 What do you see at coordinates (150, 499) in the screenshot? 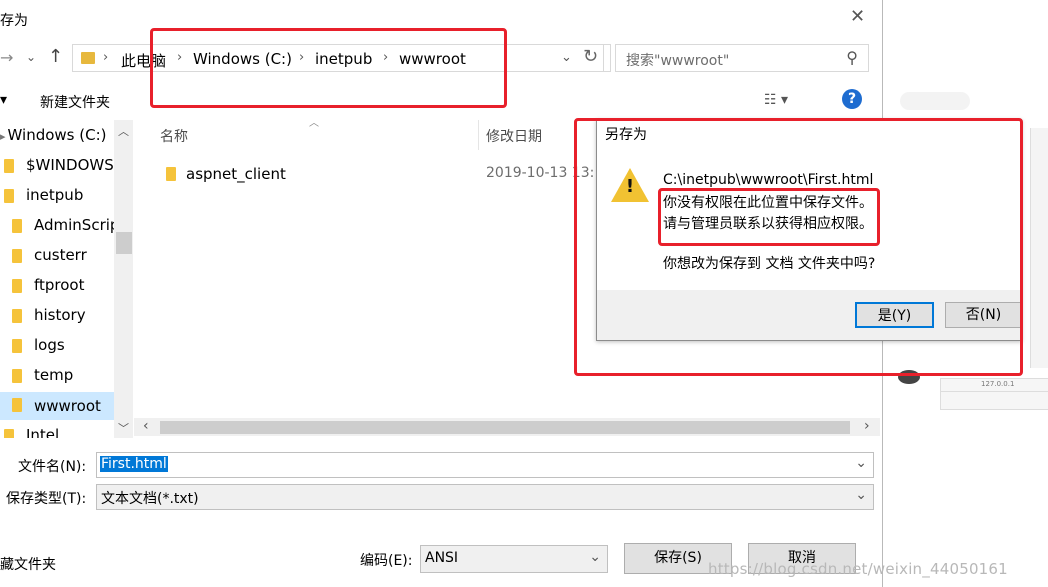
I see `filetype-value: 文本文档(*.txt)` at bounding box center [150, 499].